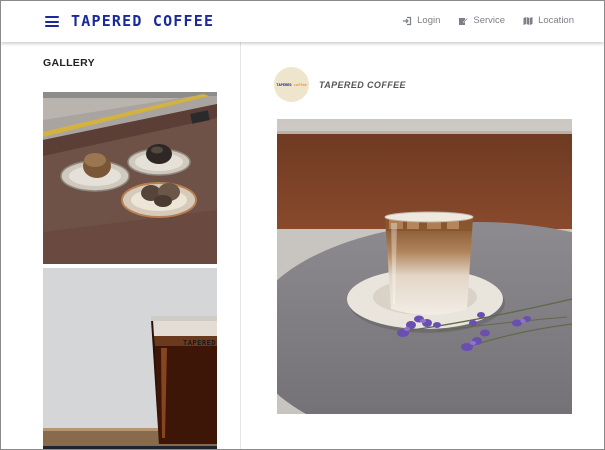 This screenshot has width=605, height=450. I want to click on hamburger-menu-icon, so click(52, 21).